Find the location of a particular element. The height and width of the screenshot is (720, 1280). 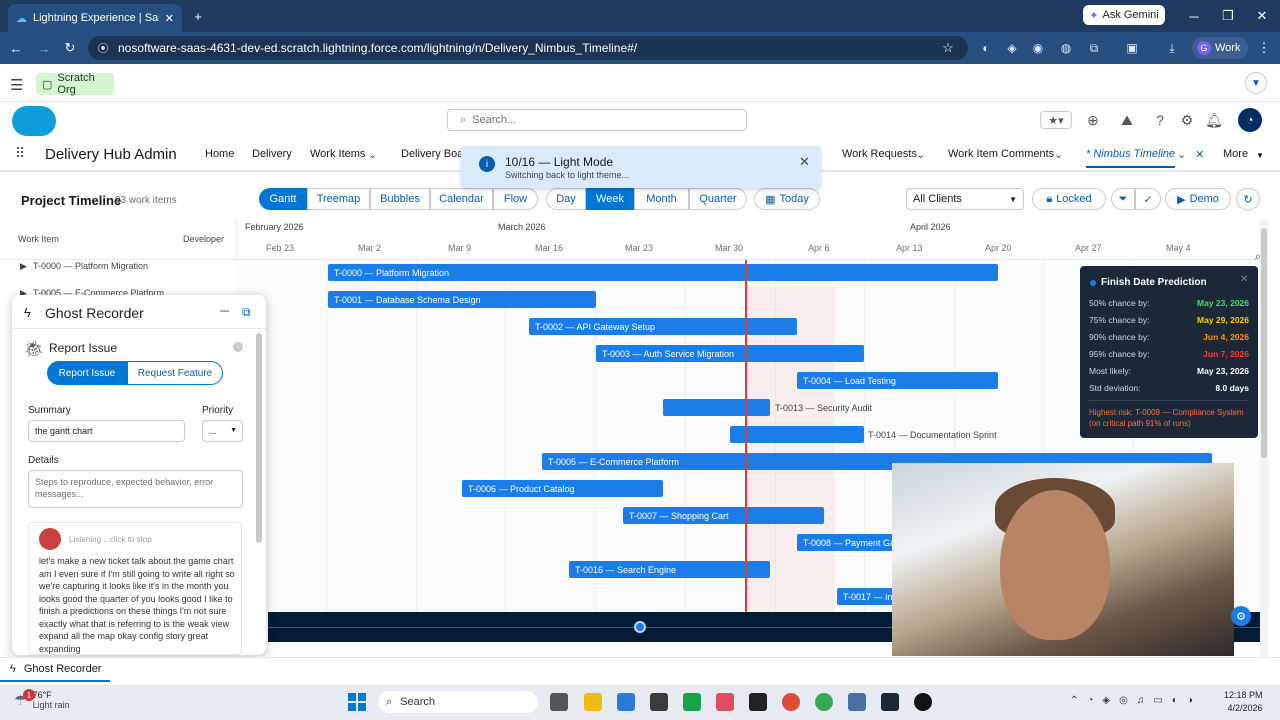

row-expand-icon: ▶ is located at coordinates (23, 266).